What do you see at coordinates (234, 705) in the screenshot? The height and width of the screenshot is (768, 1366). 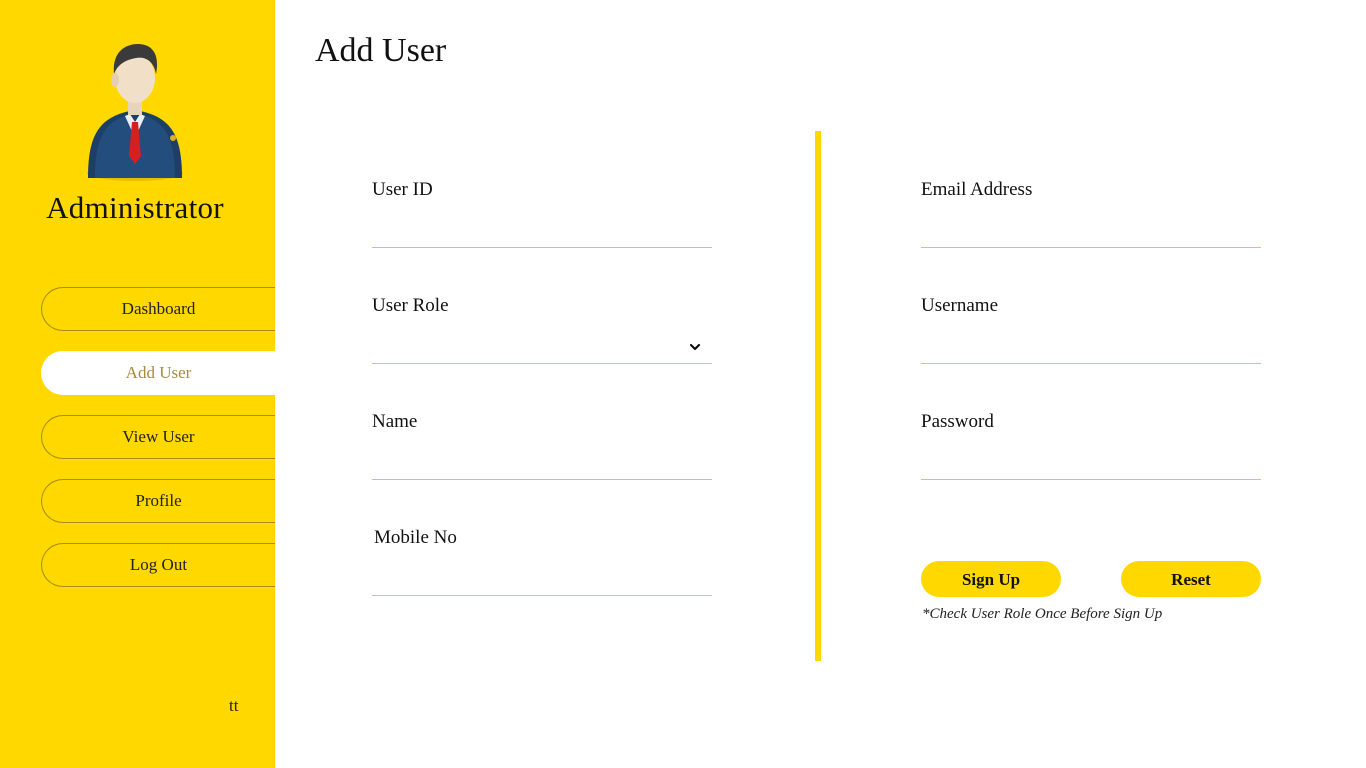 I see `sidebar-footer-text: tt` at bounding box center [234, 705].